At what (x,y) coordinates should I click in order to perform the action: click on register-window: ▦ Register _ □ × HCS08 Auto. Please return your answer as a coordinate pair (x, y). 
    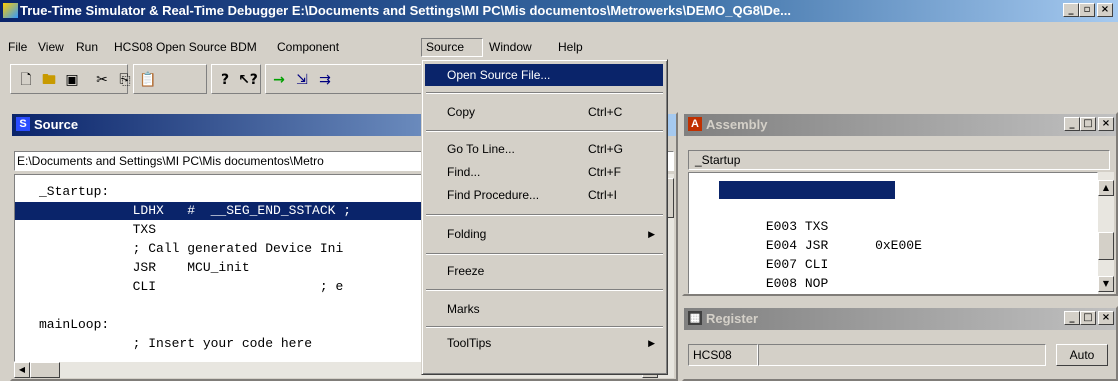
    Looking at the image, I should click on (900, 343).